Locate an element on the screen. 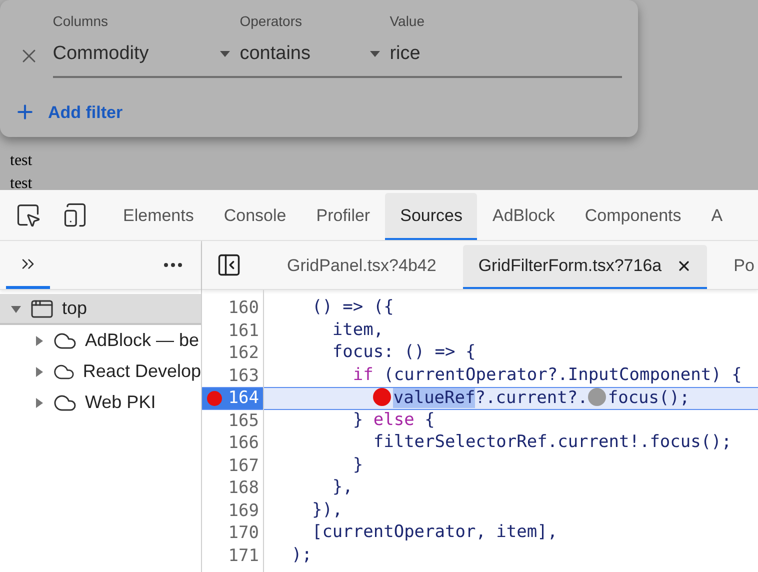  code-text: ); is located at coordinates (301, 554).